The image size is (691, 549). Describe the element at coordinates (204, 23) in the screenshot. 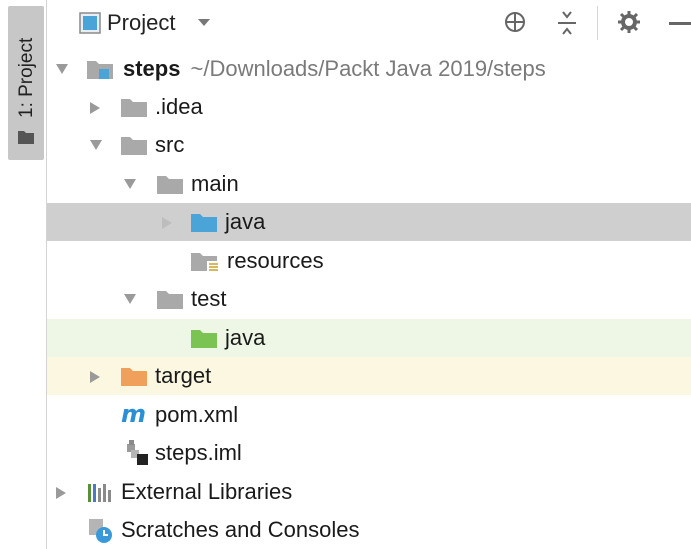

I see `chevron-down-icon` at that location.